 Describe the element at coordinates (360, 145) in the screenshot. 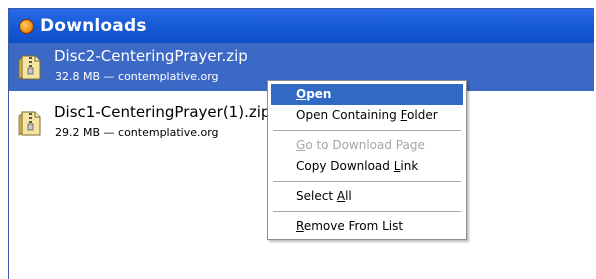

I see `menu-item-go-to-download-page: Go to Download Page` at that location.